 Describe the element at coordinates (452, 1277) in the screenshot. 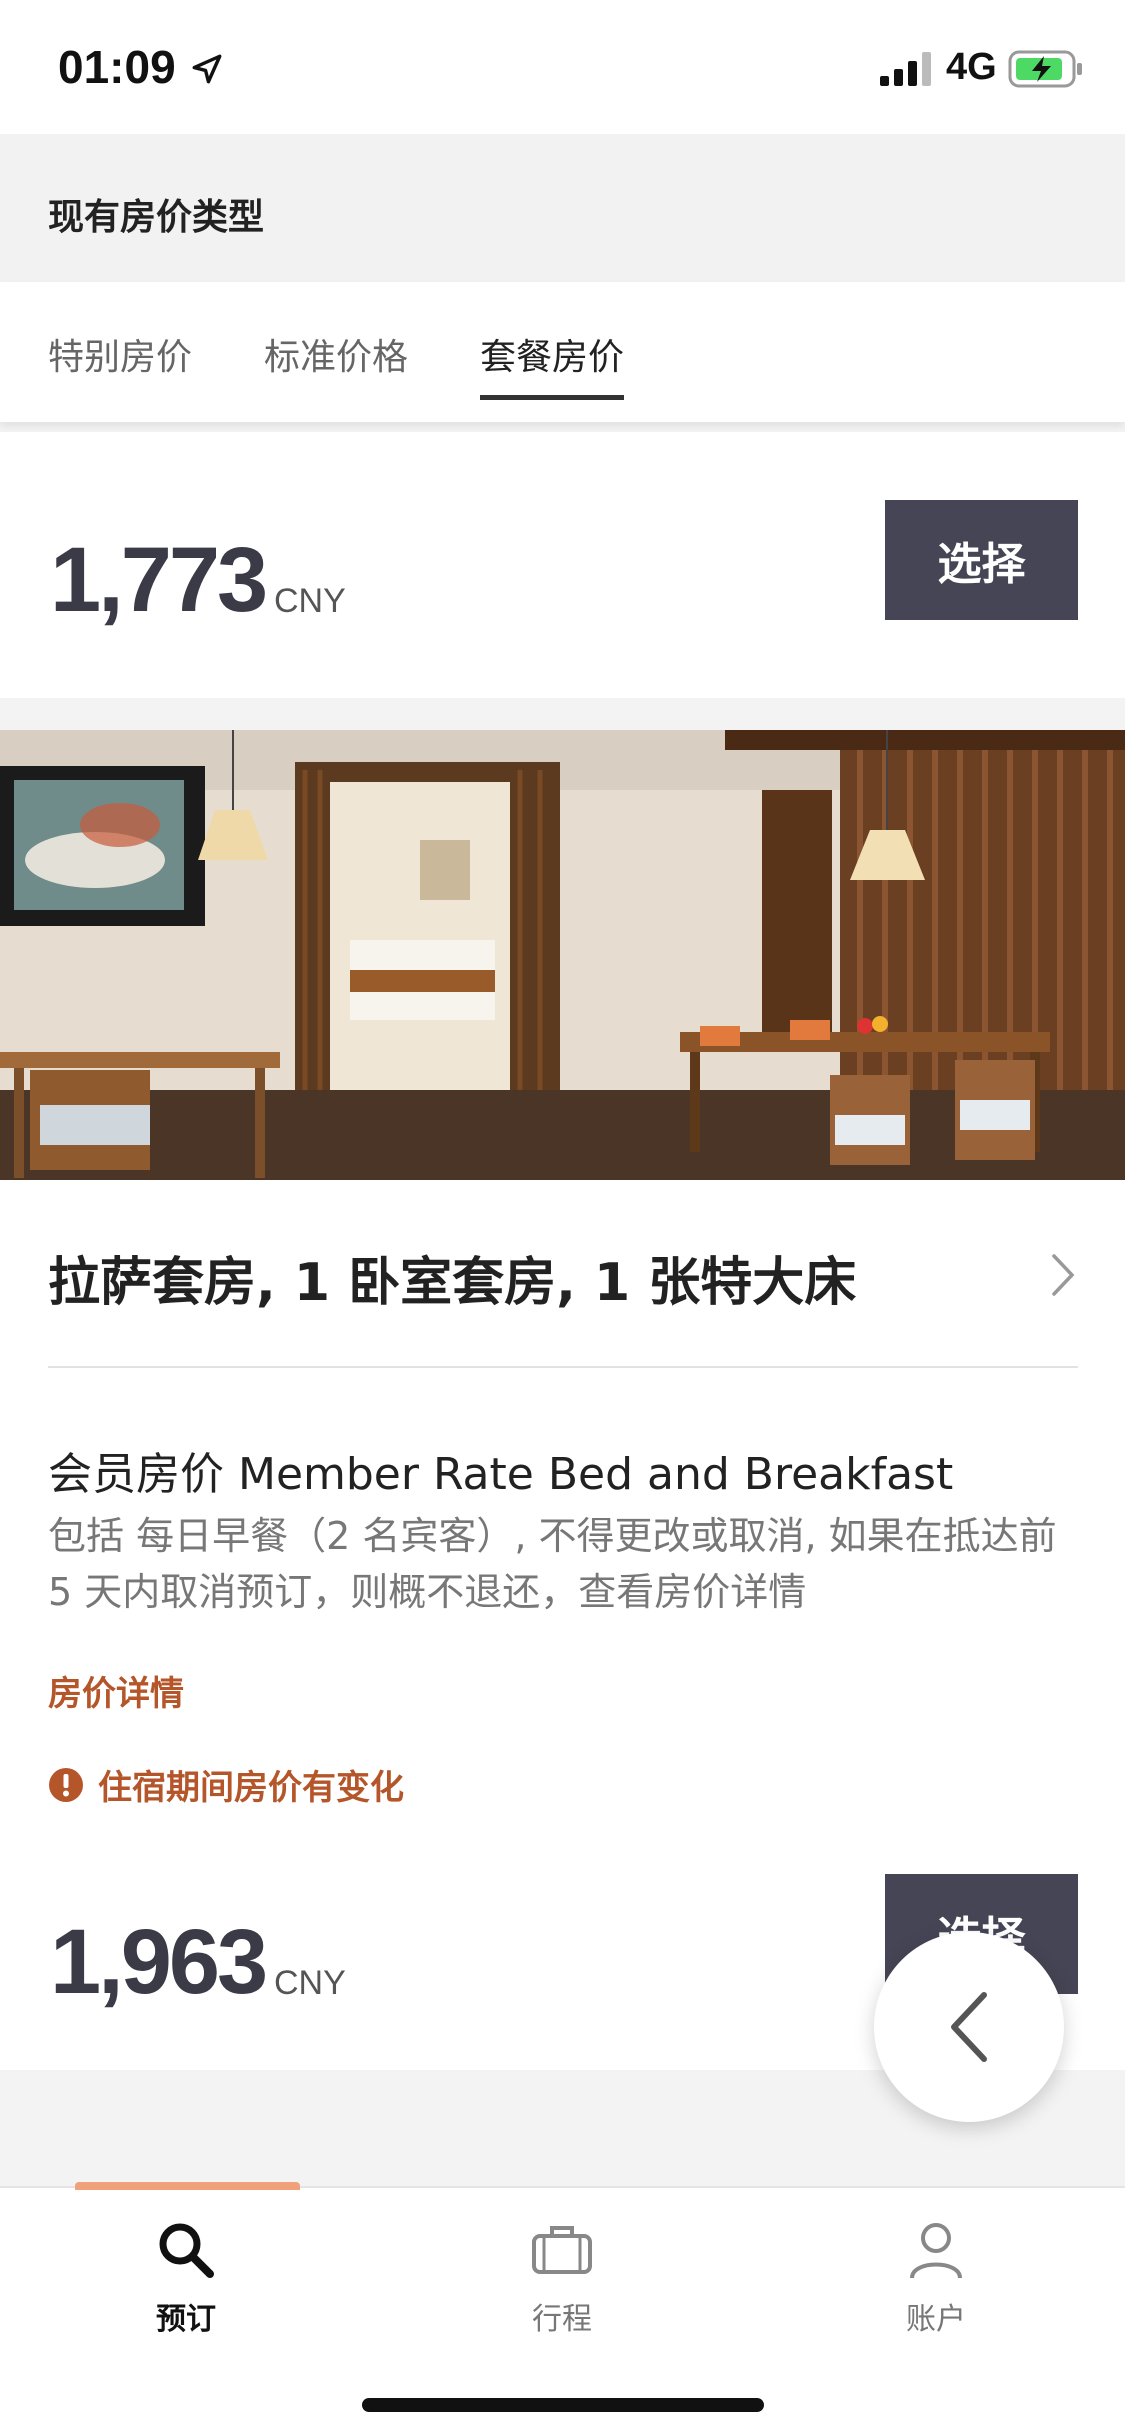

I see `room-name: 拉萨套房, 1 卧室套房, 1 张特大床` at that location.